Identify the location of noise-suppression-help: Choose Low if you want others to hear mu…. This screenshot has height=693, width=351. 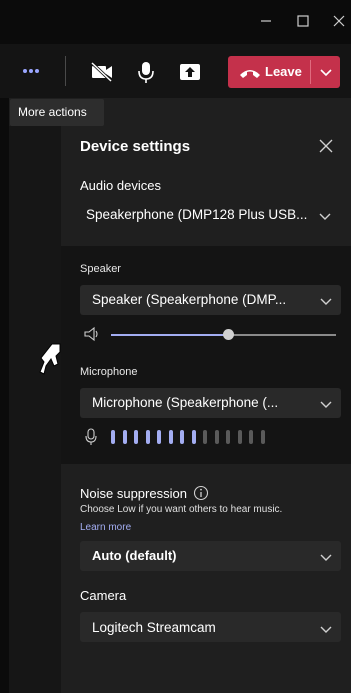
(181, 509).